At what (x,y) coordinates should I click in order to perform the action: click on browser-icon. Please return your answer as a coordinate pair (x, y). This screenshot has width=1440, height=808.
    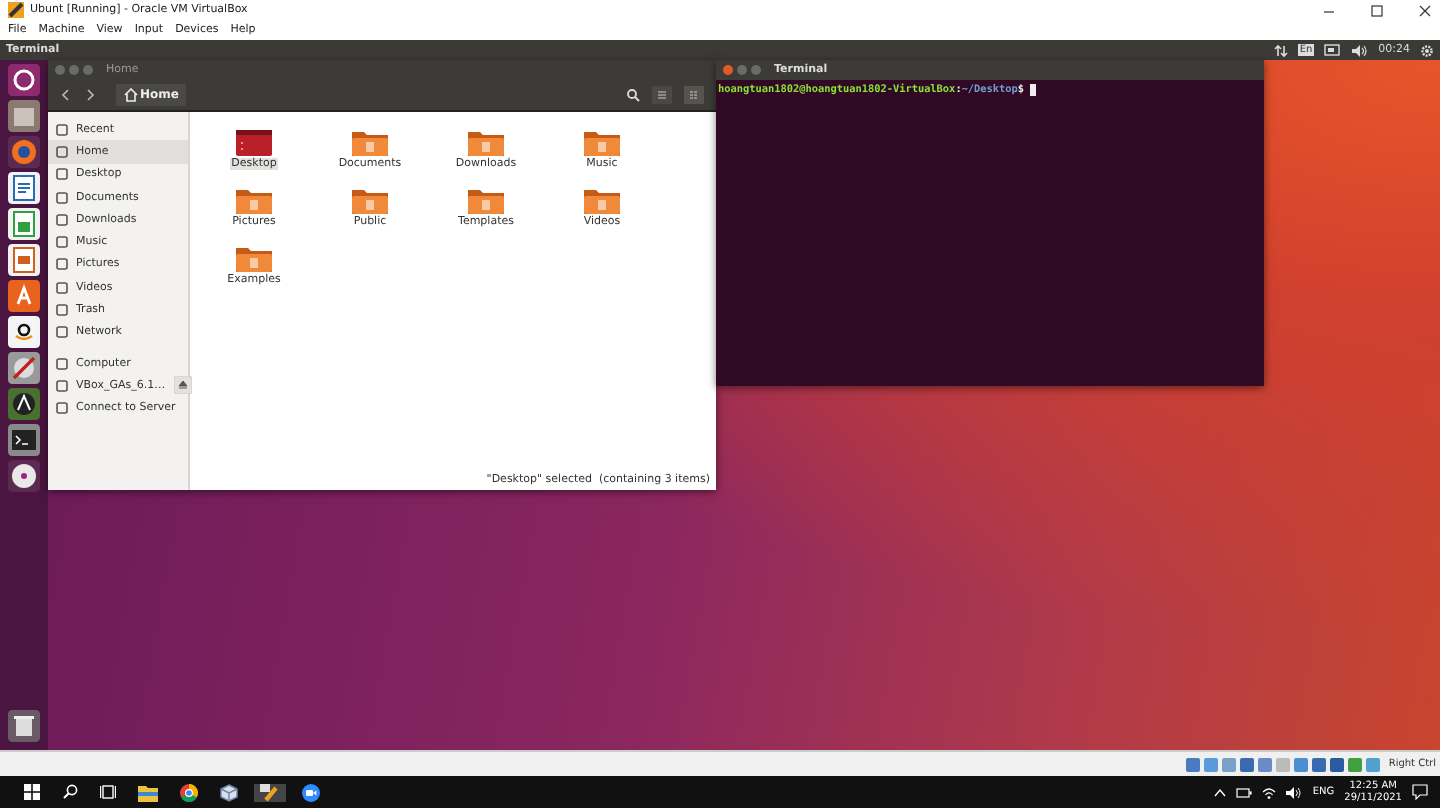
    Looking at the image, I should click on (189, 792).